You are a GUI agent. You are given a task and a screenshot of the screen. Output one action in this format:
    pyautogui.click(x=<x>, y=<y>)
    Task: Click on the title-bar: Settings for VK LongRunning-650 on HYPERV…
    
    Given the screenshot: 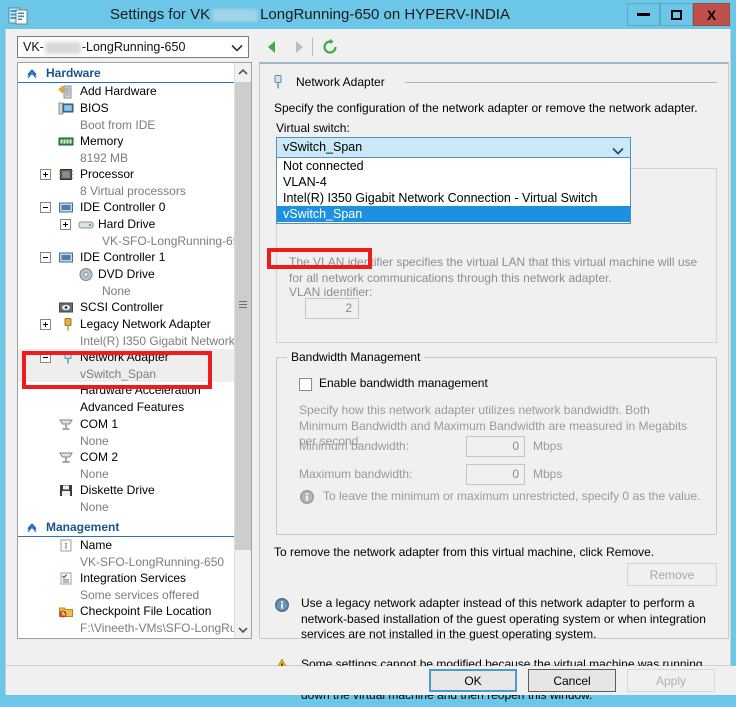 What is the action you would take?
    pyautogui.click(x=368, y=14)
    